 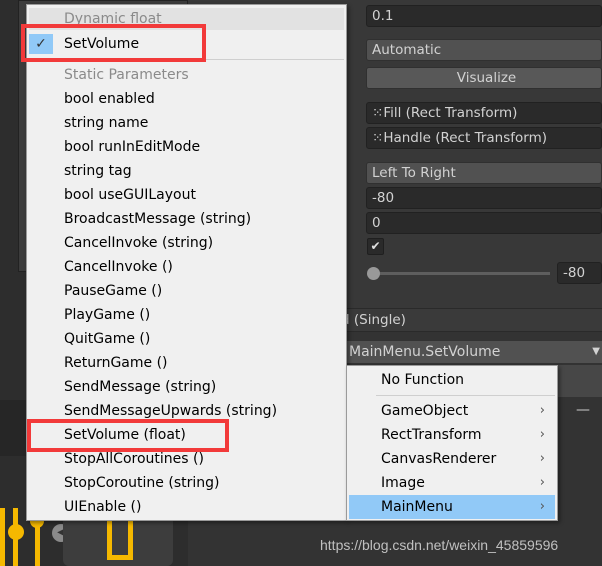 What do you see at coordinates (375, 246) in the screenshot?
I see `whole-numbers-checkbox: ✔` at bounding box center [375, 246].